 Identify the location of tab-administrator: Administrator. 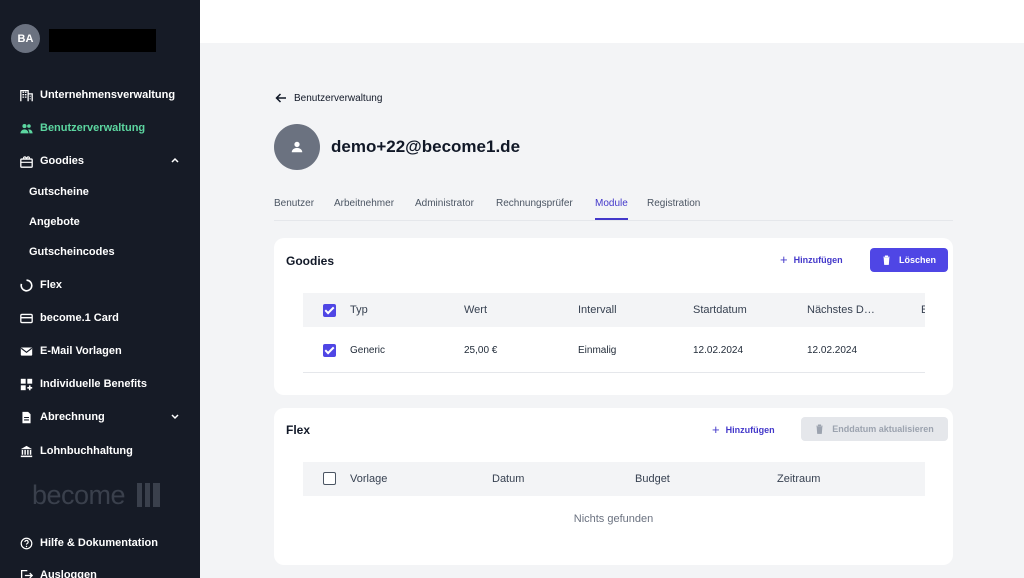
(444, 209).